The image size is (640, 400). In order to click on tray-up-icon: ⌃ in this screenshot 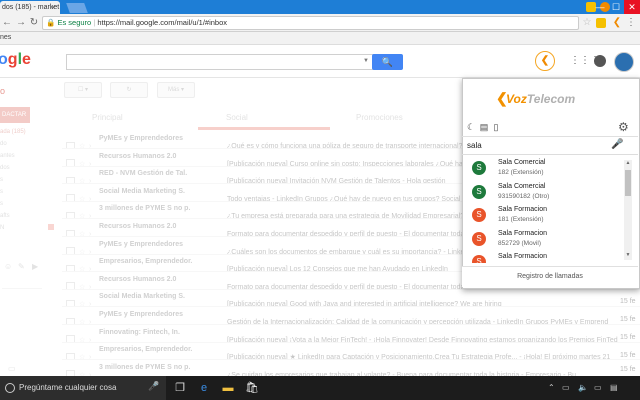, I will do `click(551, 387)`.